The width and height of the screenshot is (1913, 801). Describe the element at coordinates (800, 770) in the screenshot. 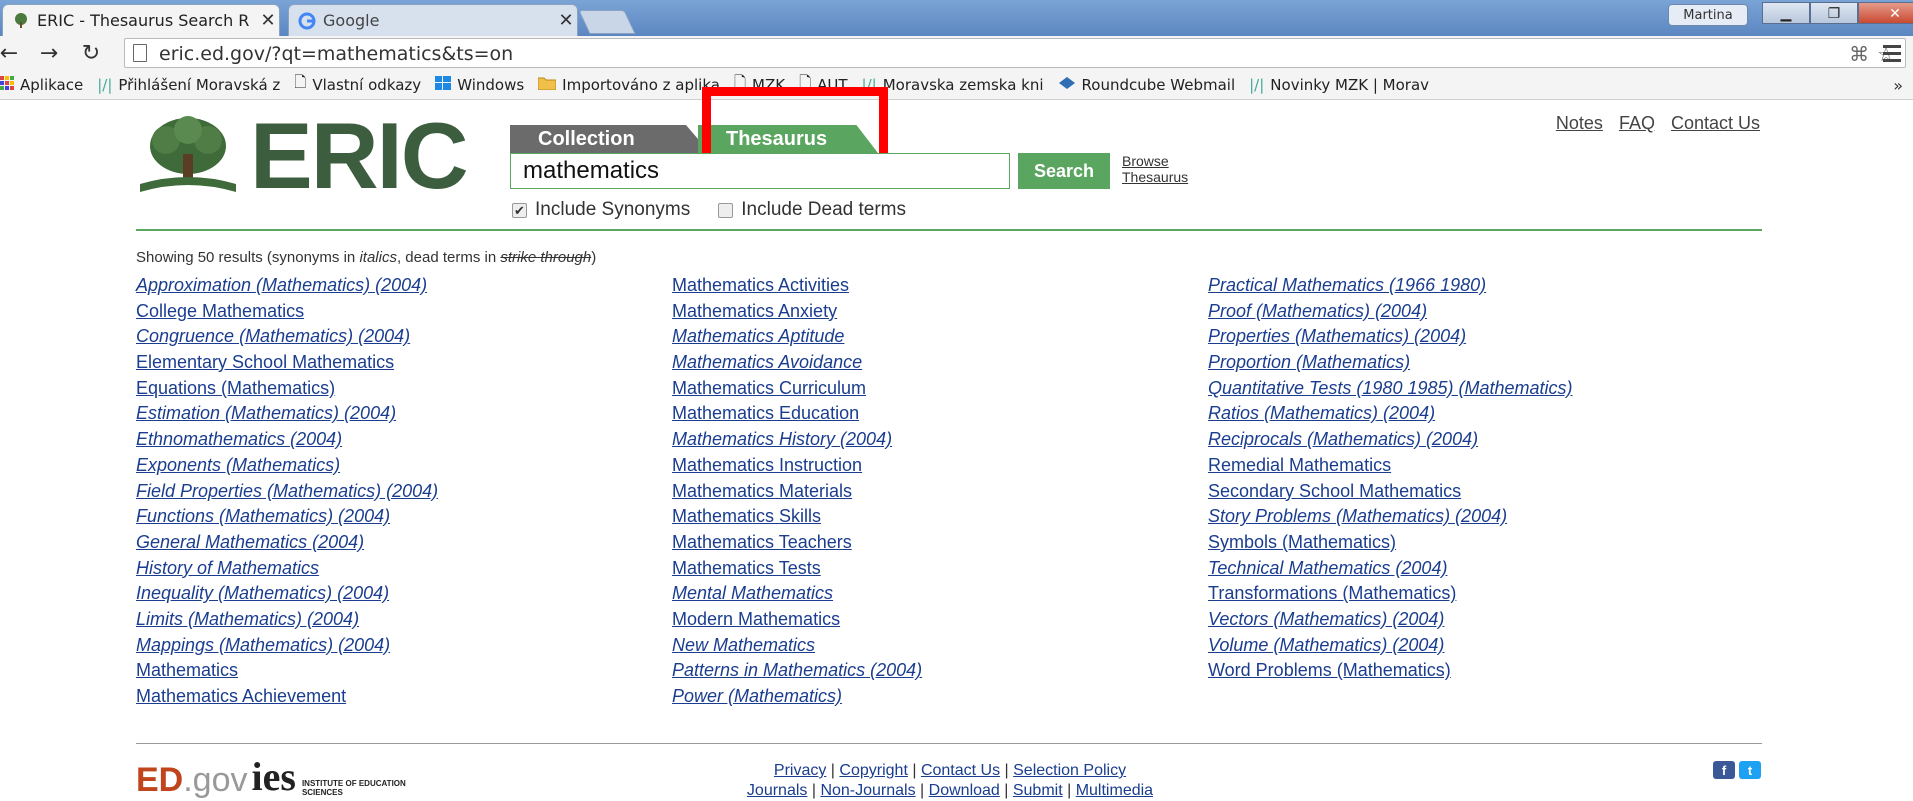

I see `privacy-link: Privacy` at that location.